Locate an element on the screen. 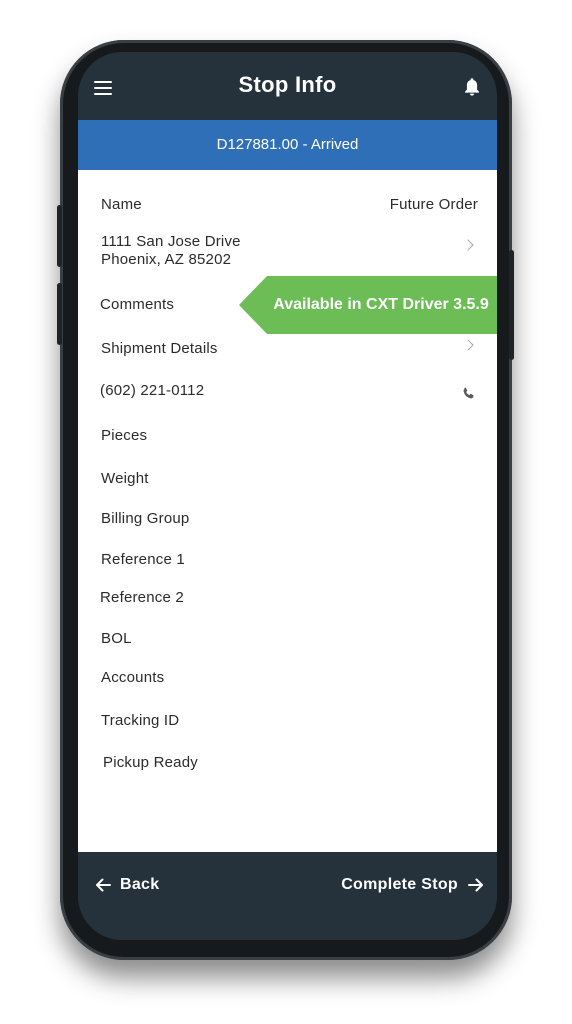 Image resolution: width=572 pixels, height=1024 pixels. comments-label: Comments is located at coordinates (137, 304).